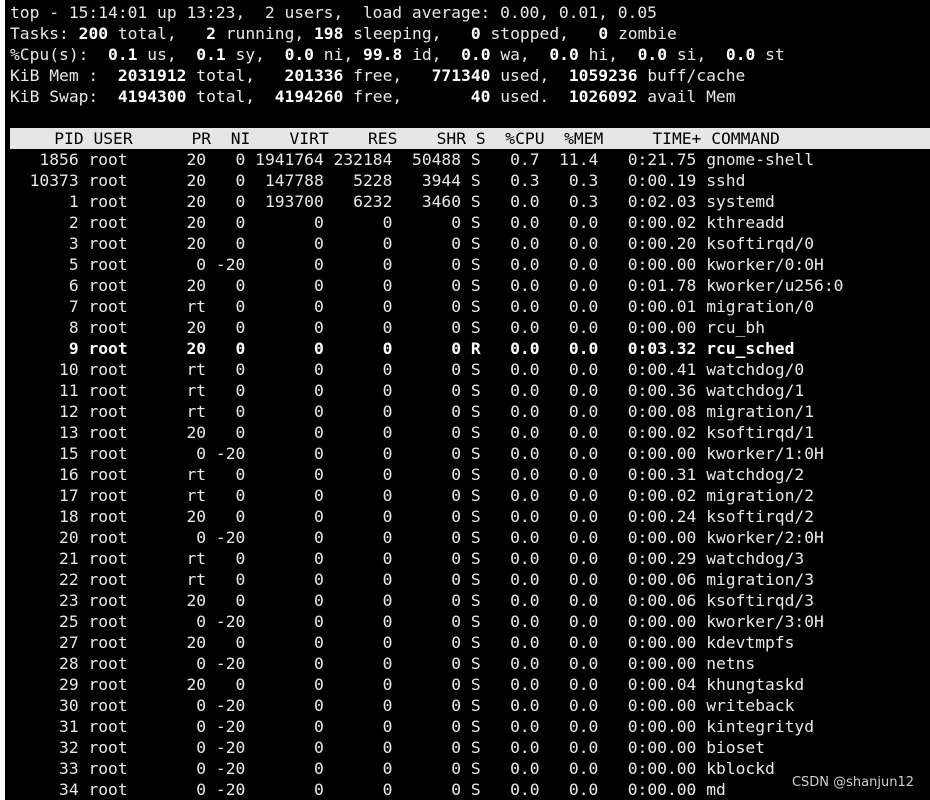  What do you see at coordinates (93, 33) in the screenshot?
I see `tasks-total: 200` at bounding box center [93, 33].